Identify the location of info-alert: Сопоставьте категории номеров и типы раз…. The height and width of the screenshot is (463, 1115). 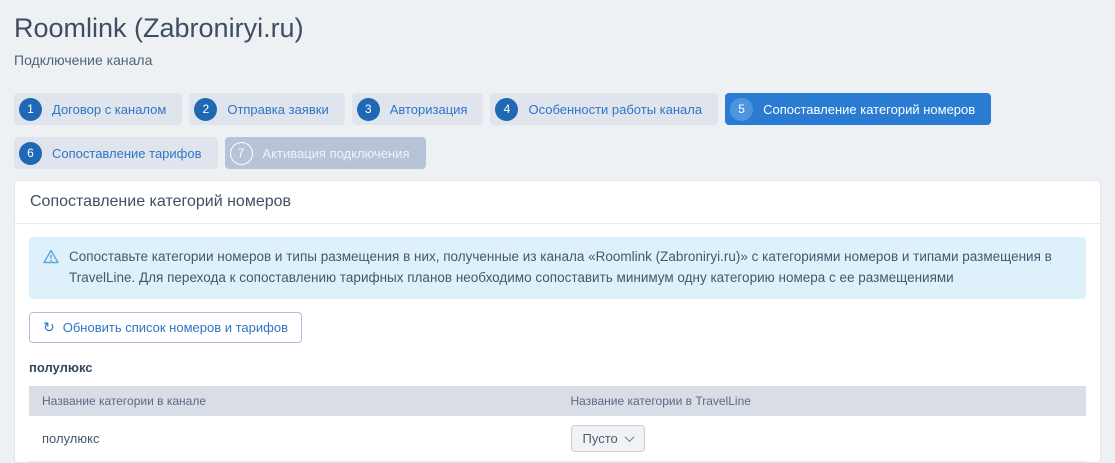
(557, 268).